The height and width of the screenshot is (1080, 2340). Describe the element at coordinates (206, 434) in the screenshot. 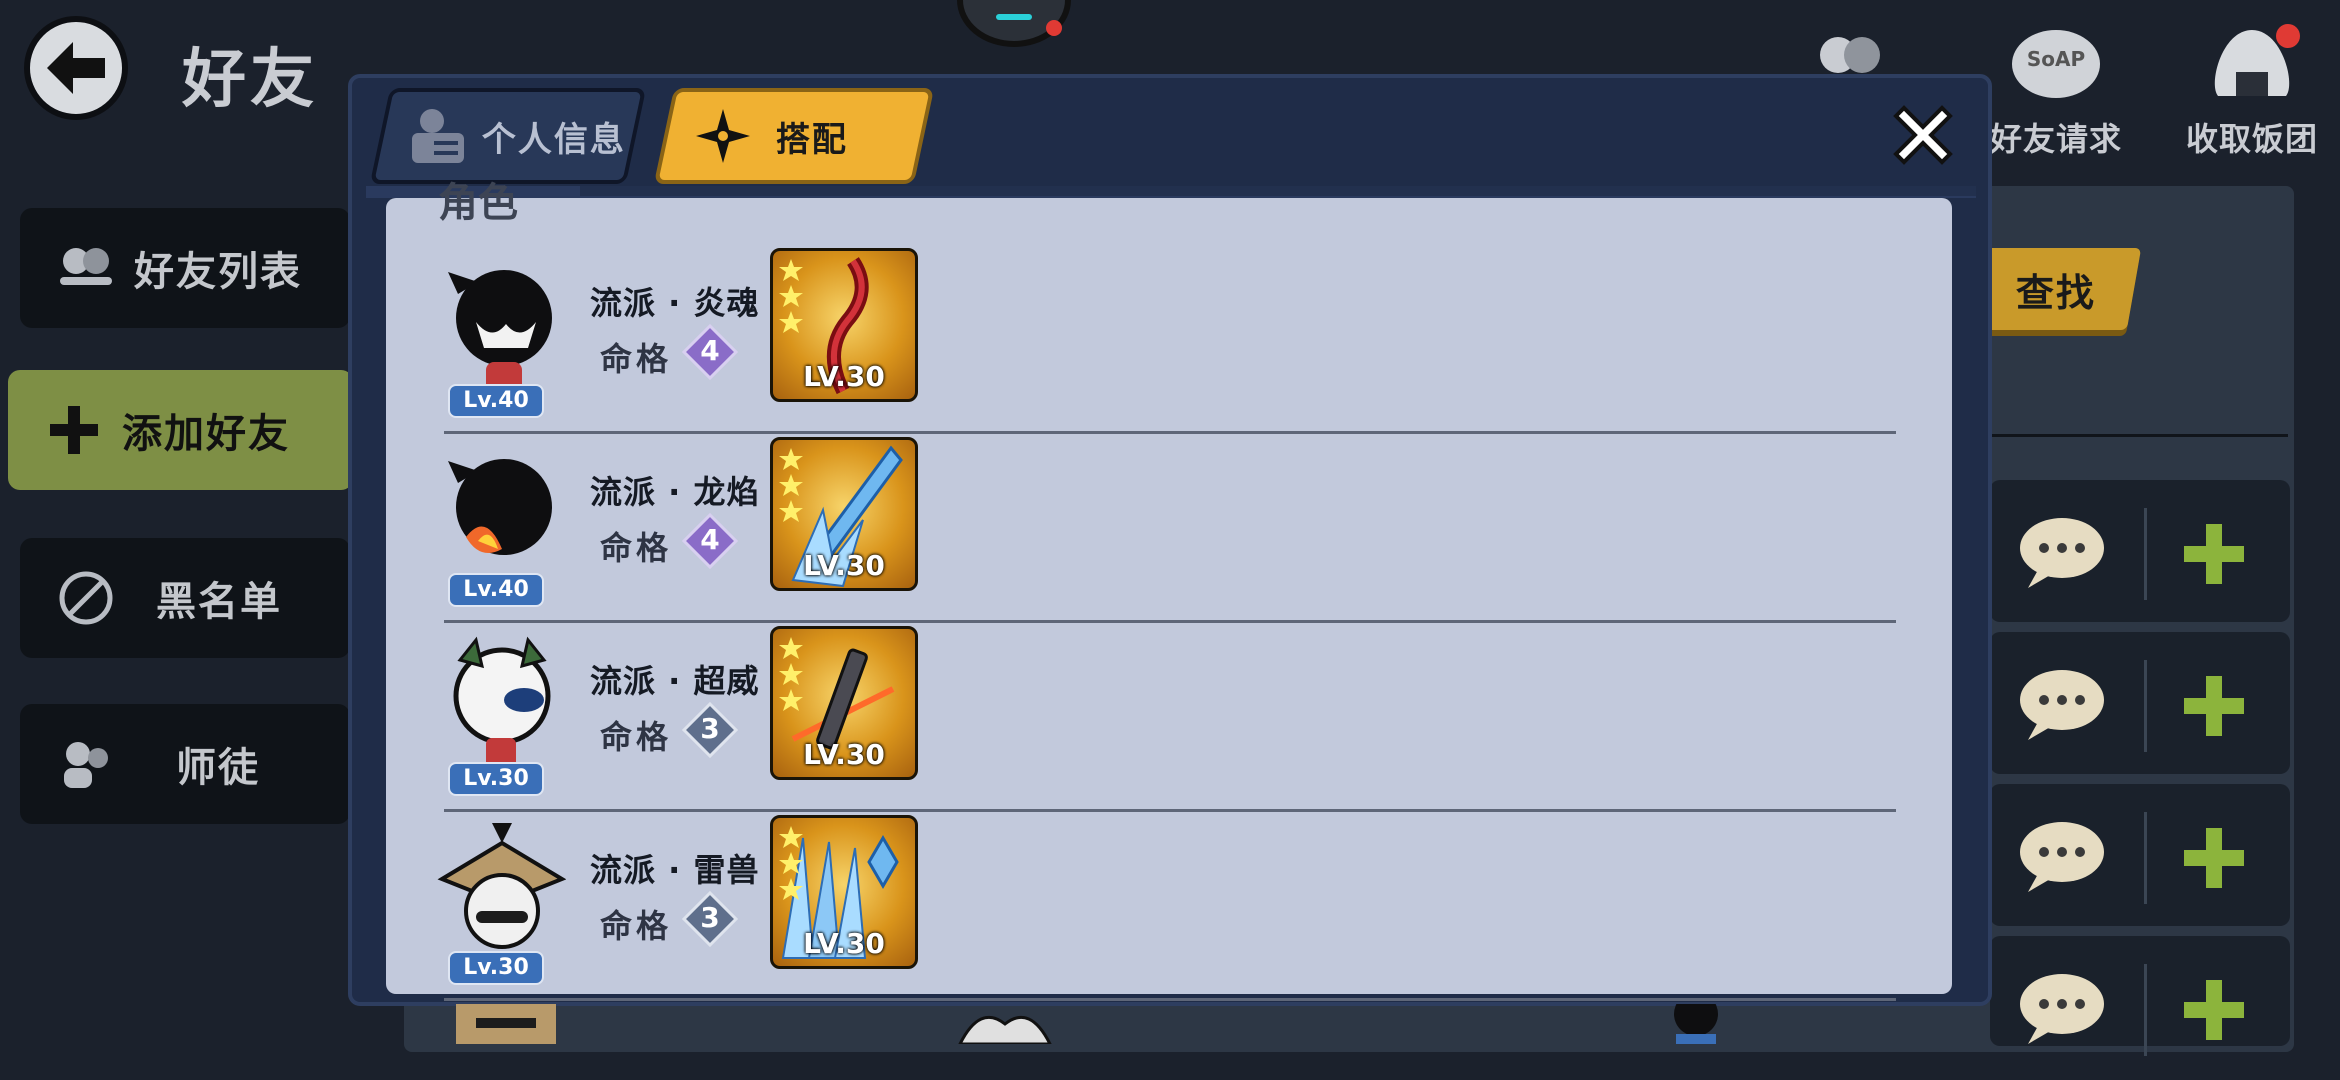

I see `sidebar-item-label: 添加好友` at that location.